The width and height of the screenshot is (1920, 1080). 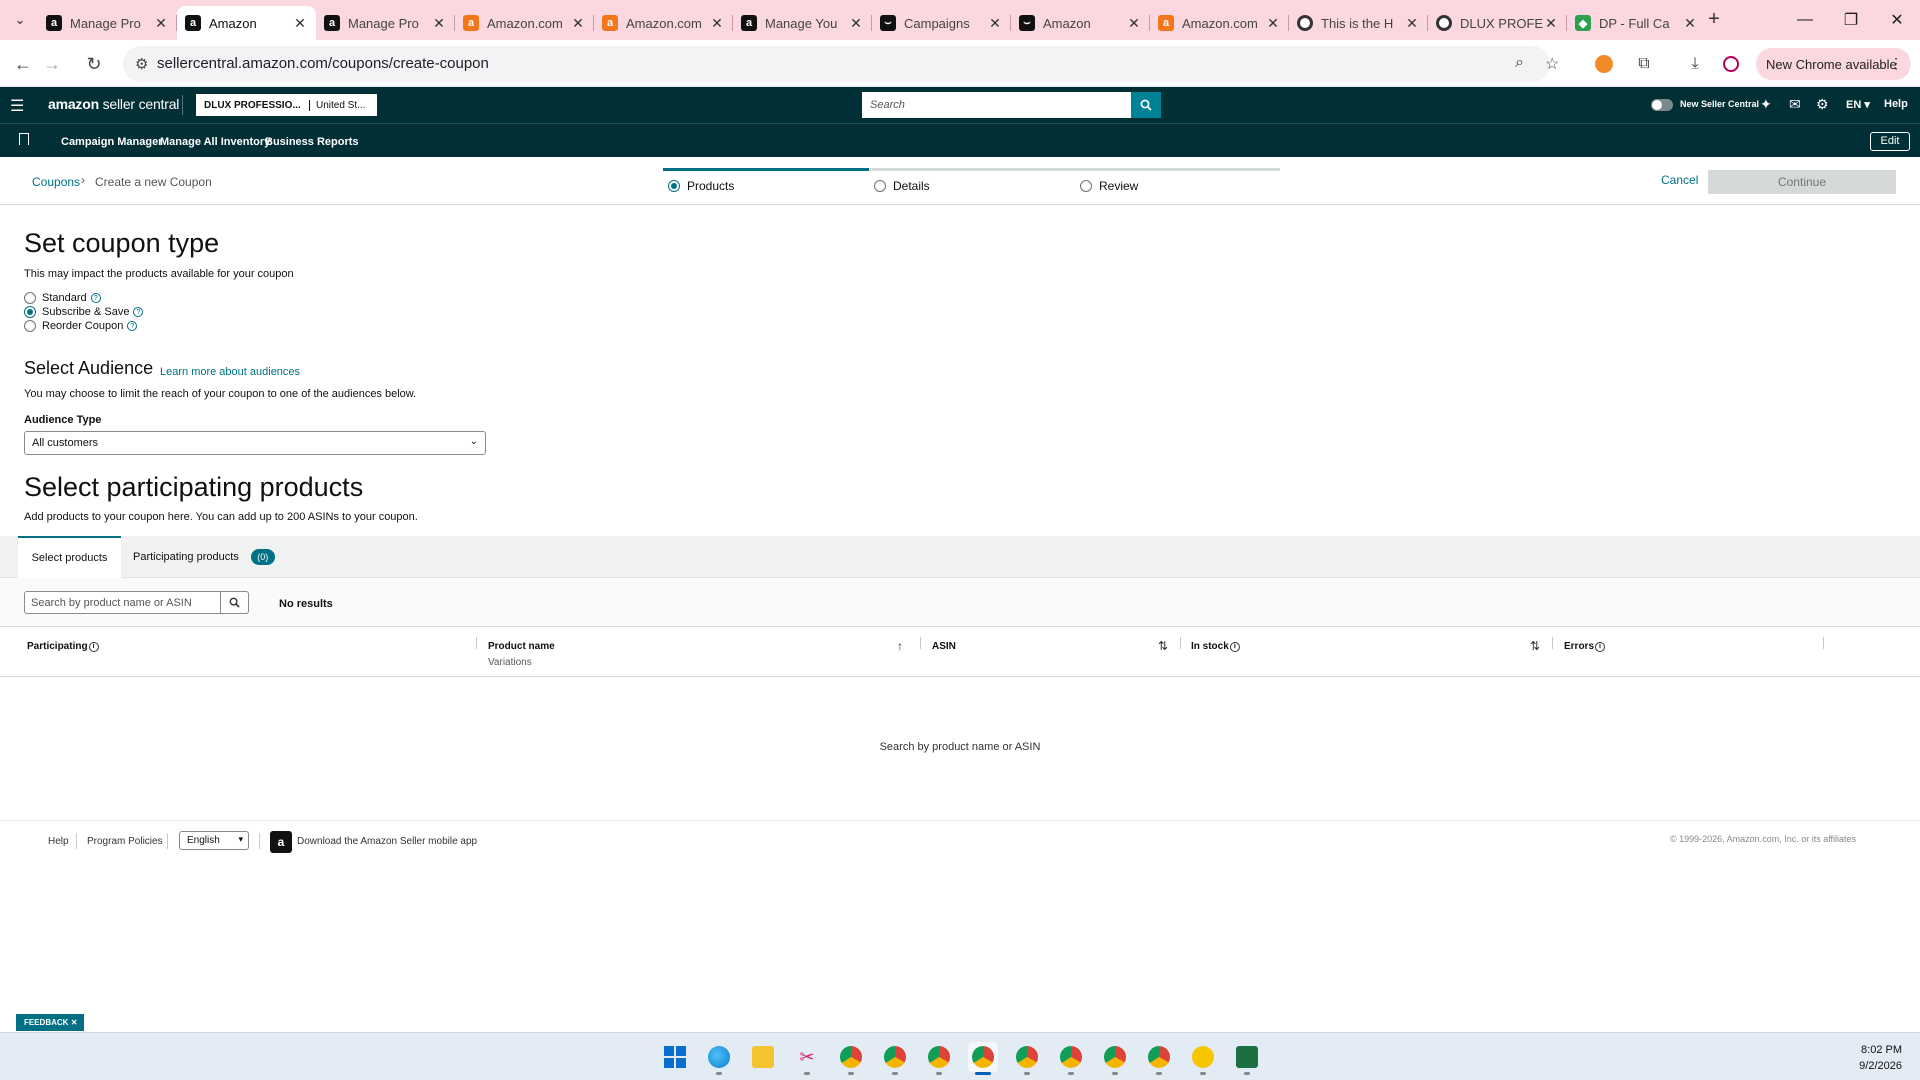 What do you see at coordinates (30, 312) in the screenshot?
I see `radio-selected-icon` at bounding box center [30, 312].